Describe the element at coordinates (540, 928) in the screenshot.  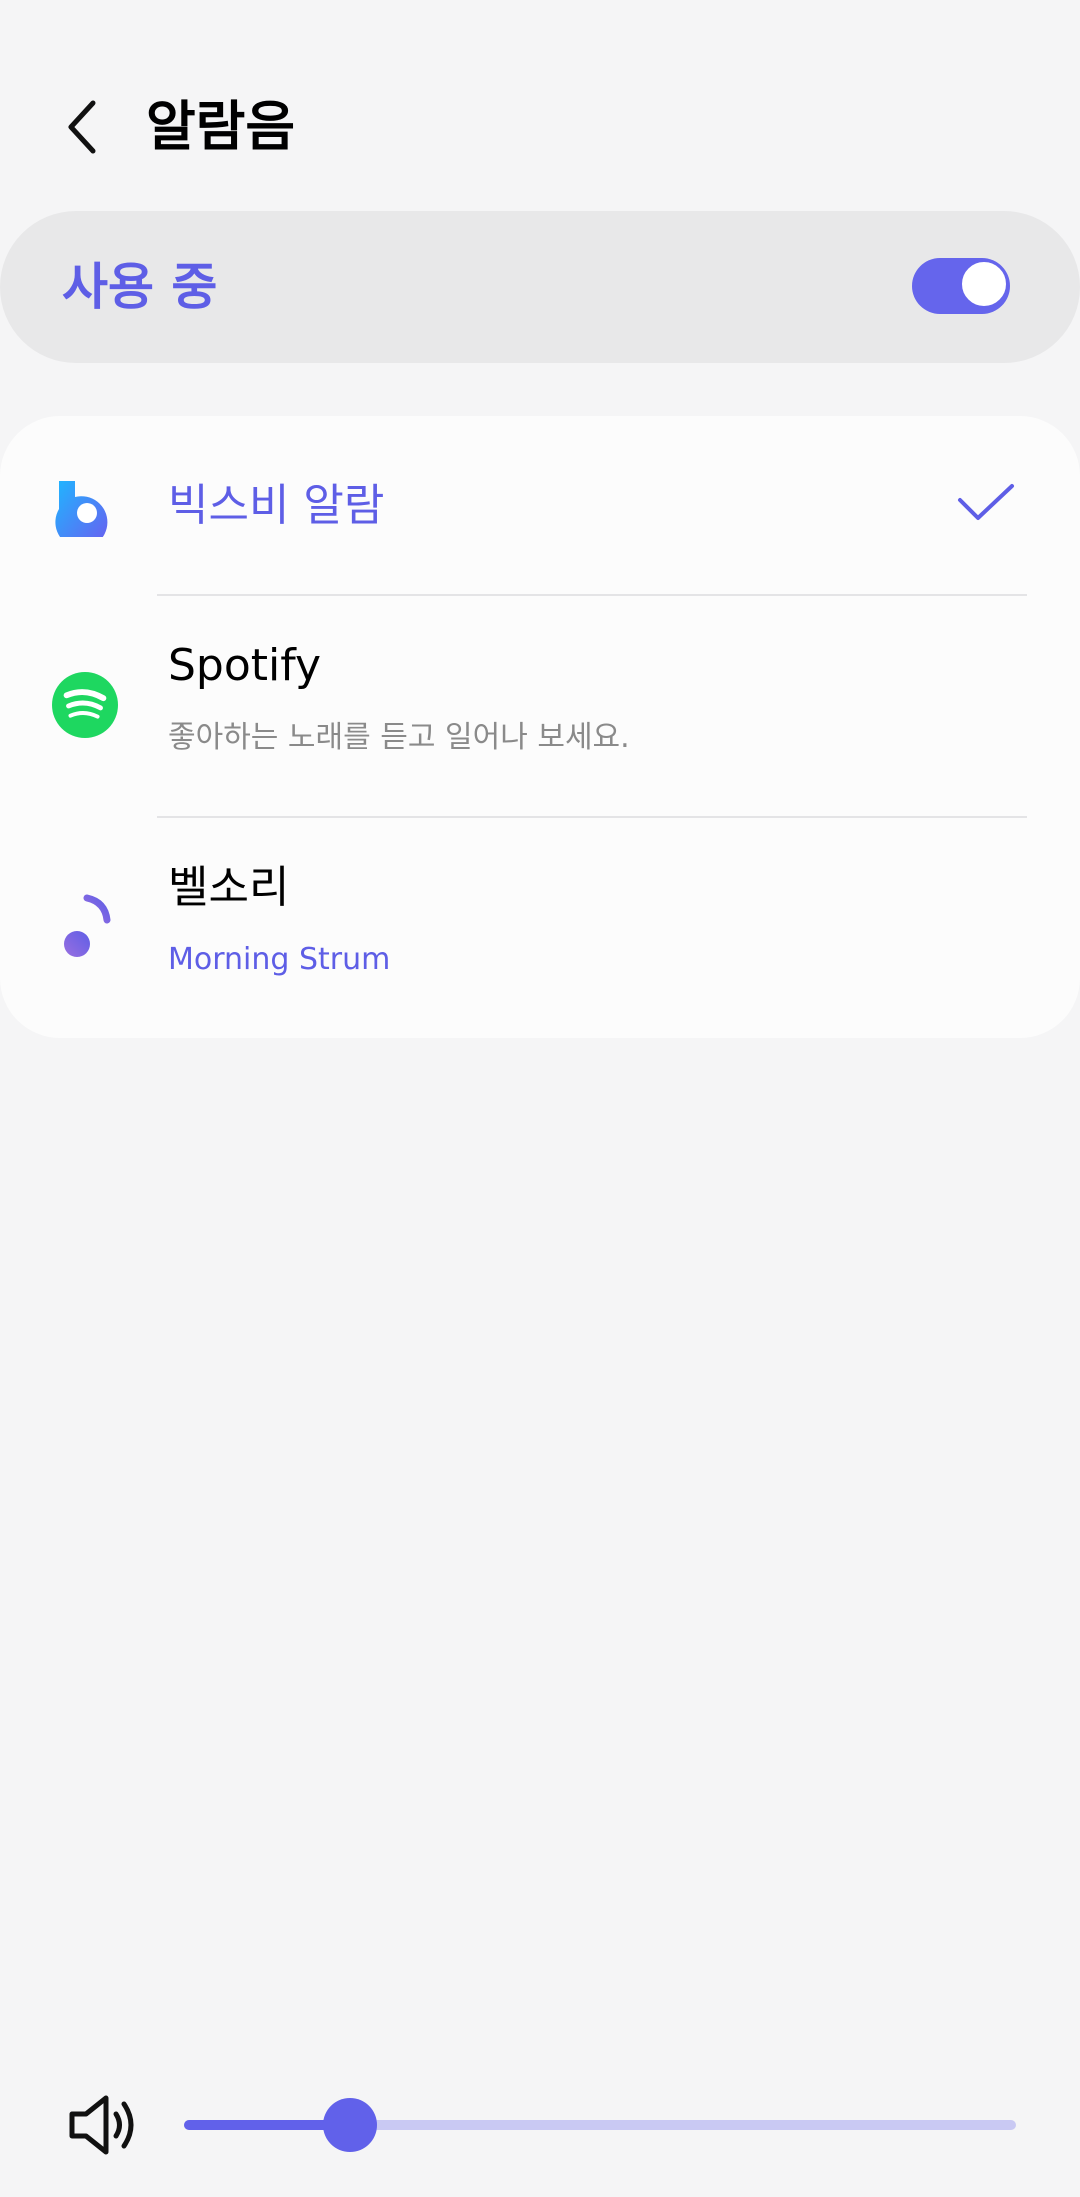
I see `list-item-ringtone: 벨소리 Morning Strum` at that location.